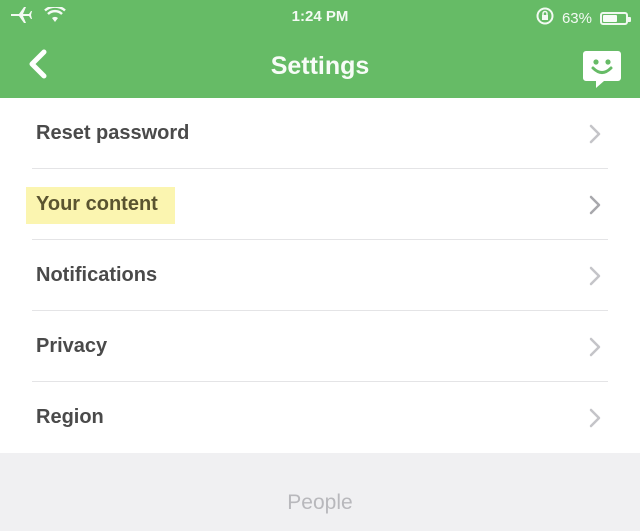 The height and width of the screenshot is (531, 640). I want to click on nav-bar: Settings, so click(320, 66).